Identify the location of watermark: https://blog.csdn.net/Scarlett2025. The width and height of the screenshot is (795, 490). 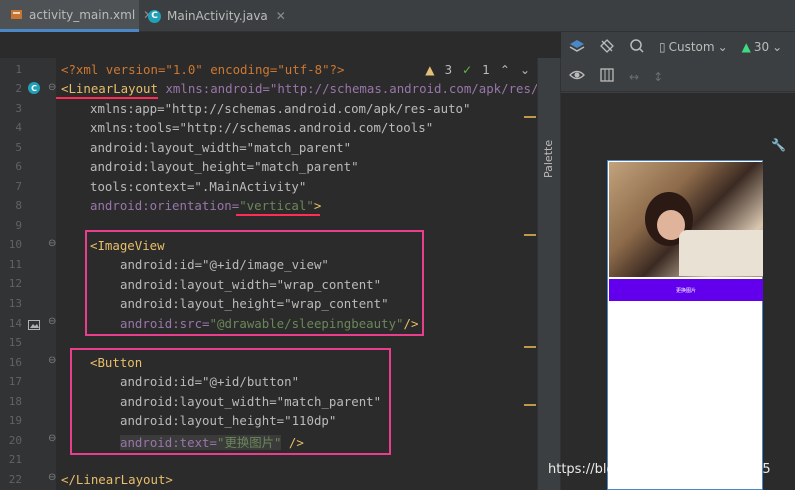
(659, 469).